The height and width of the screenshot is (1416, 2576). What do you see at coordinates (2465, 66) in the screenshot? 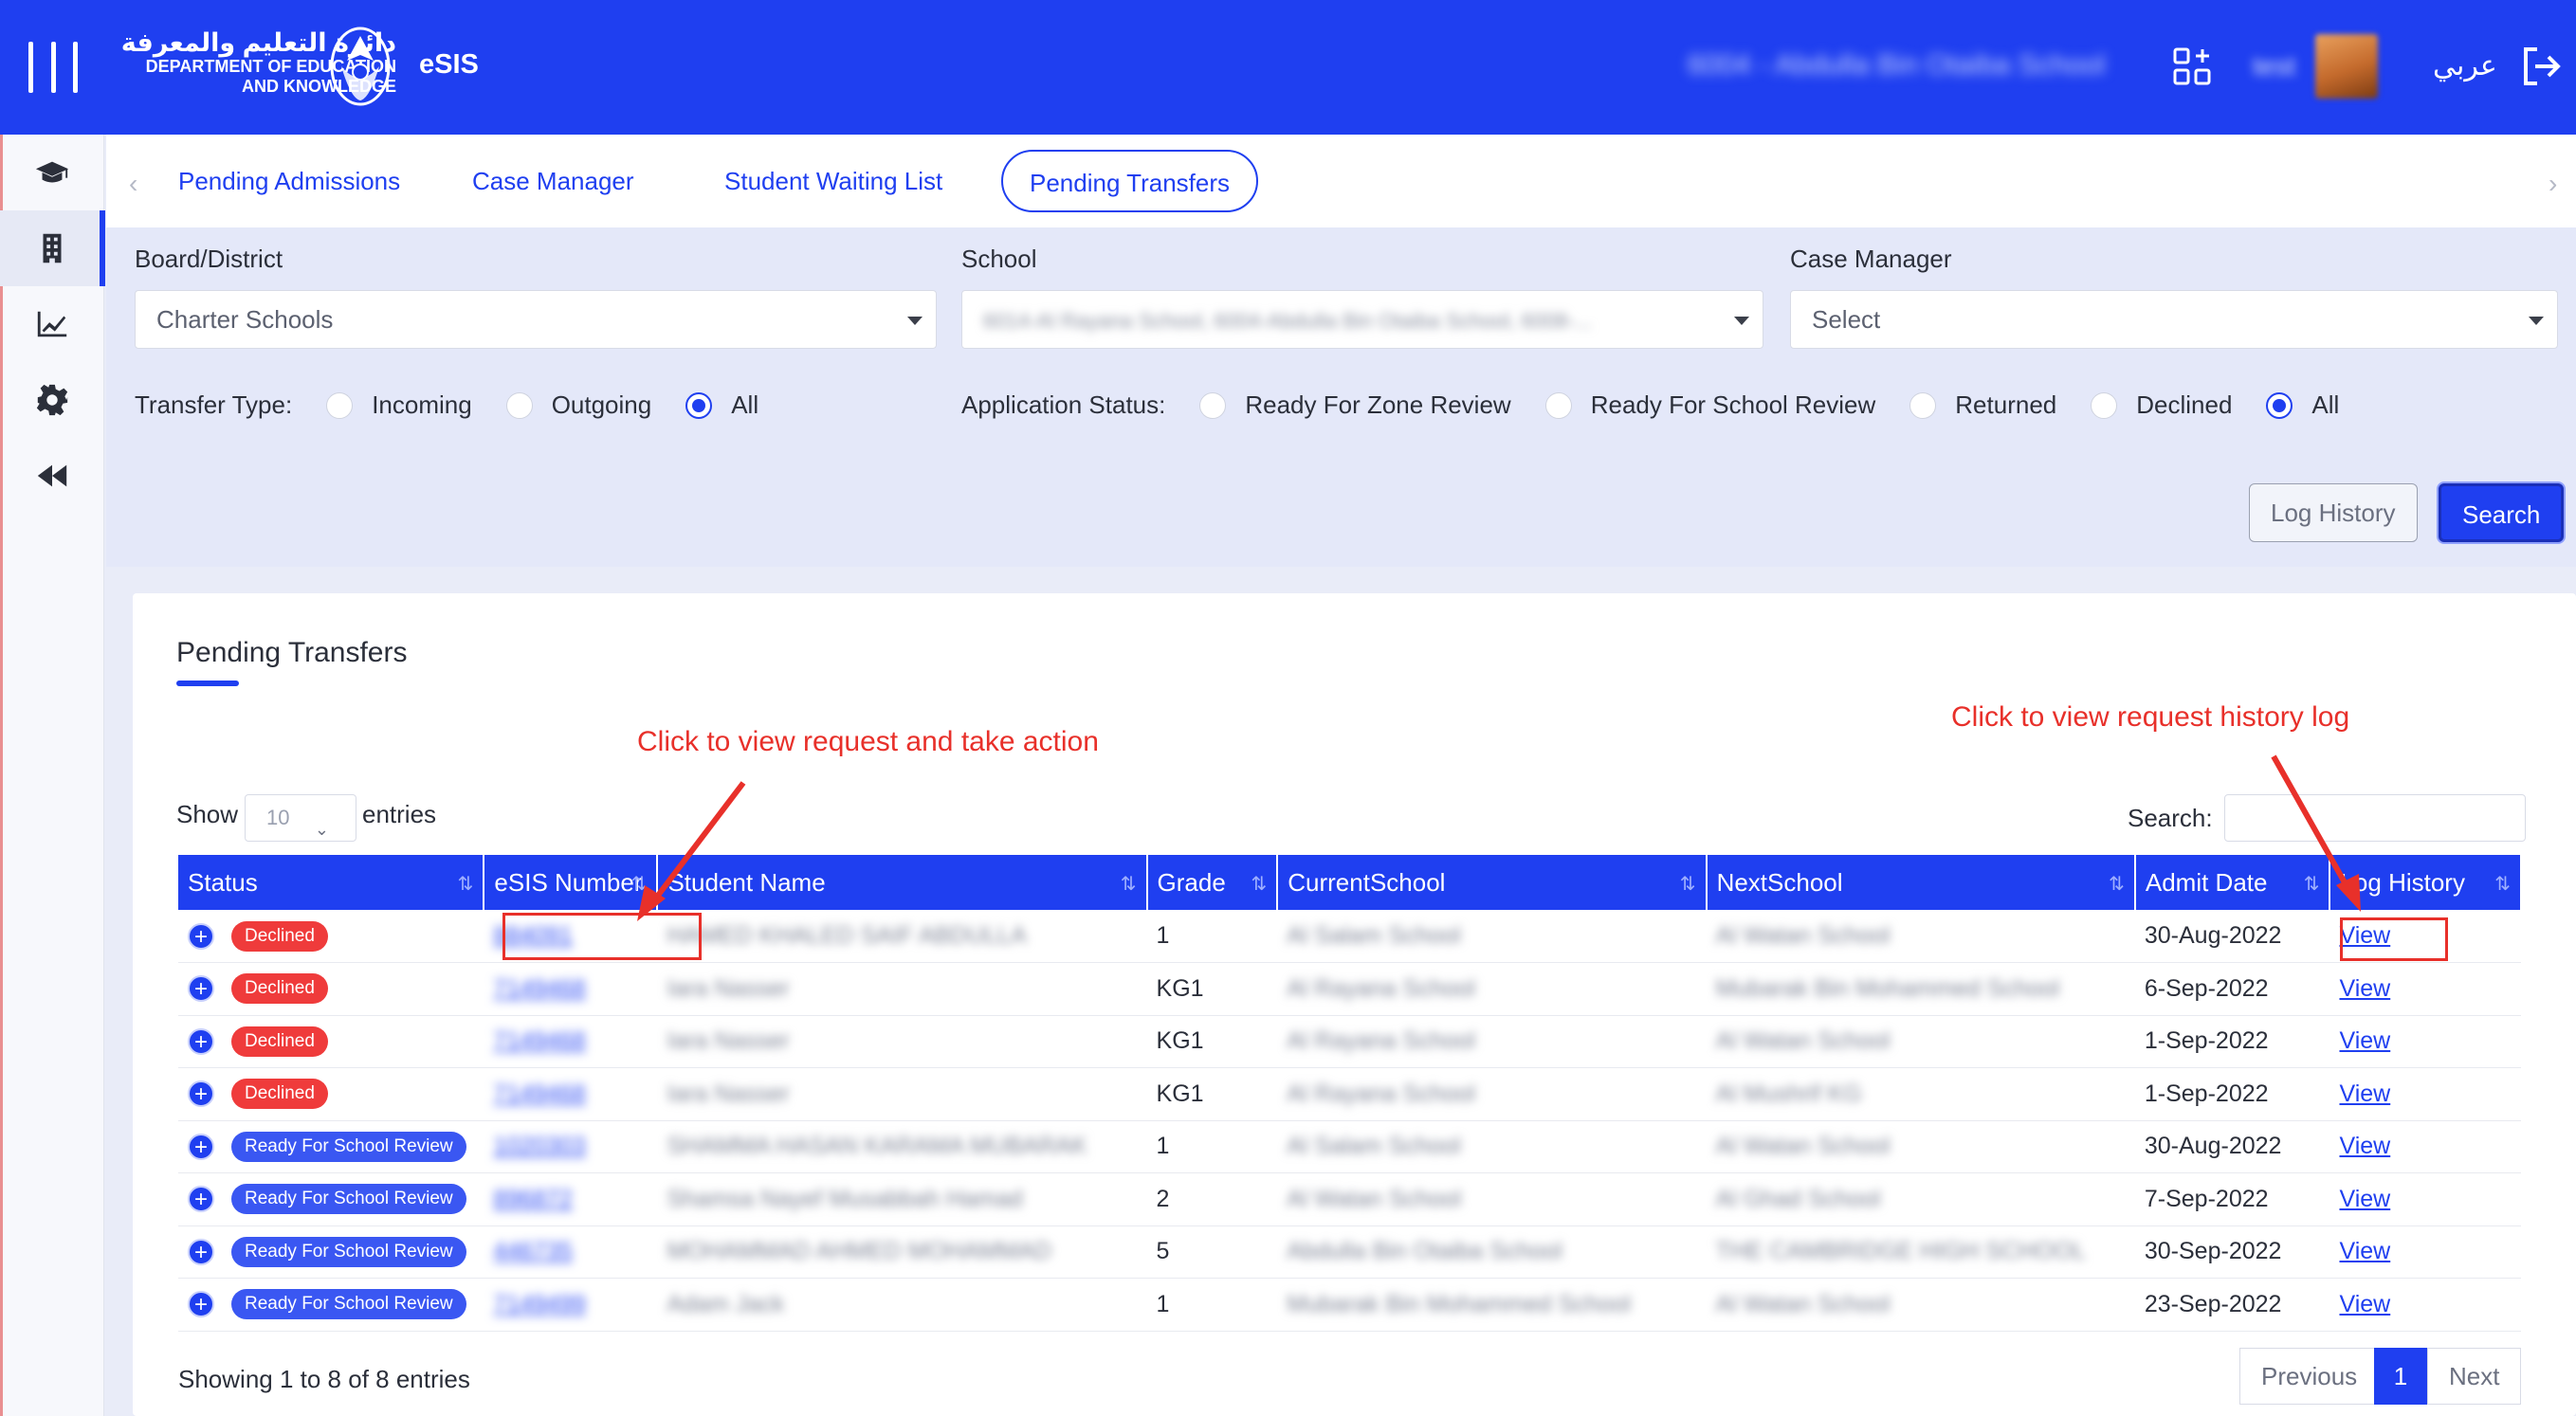
I see `language-toggle: عربي` at bounding box center [2465, 66].